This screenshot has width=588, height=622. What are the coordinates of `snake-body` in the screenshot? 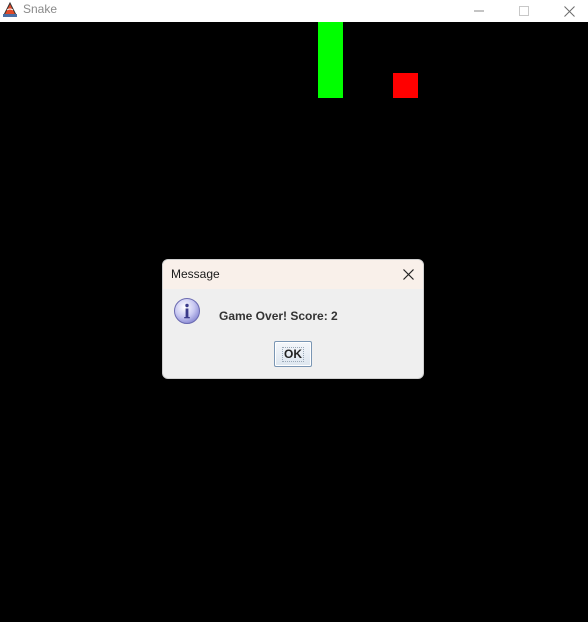 It's located at (330, 60).